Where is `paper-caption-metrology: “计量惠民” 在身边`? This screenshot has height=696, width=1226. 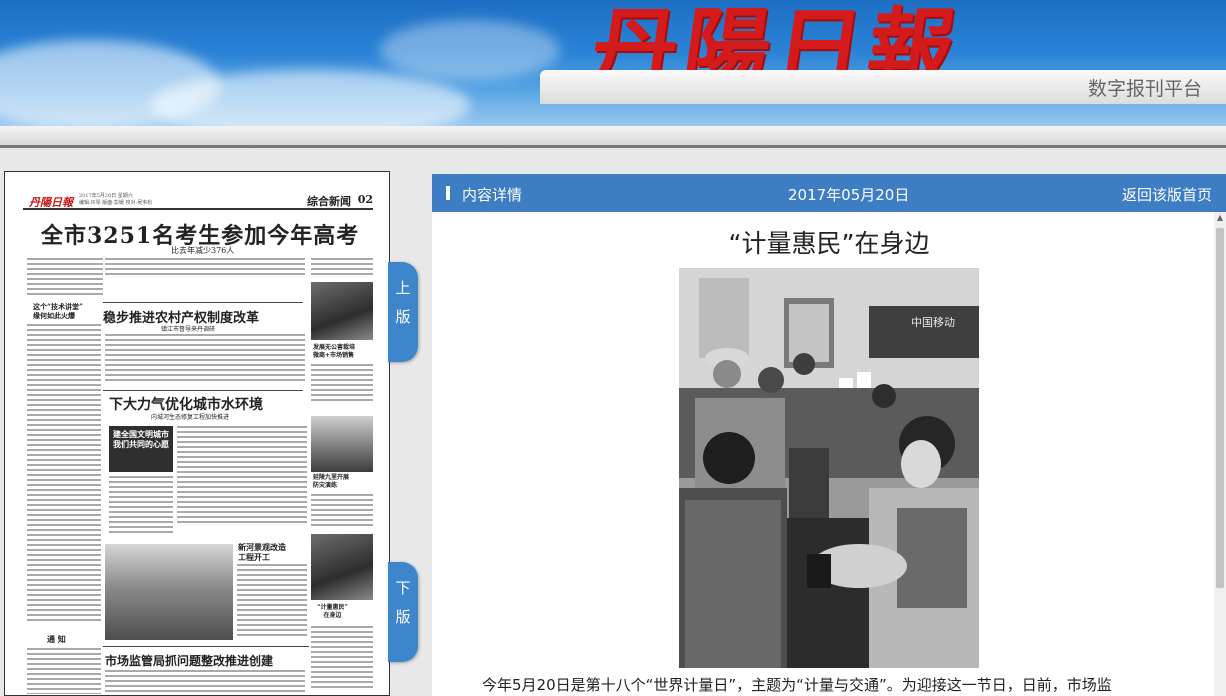
paper-caption-metrology: “计量惠民” 在身边 is located at coordinates (332, 612).